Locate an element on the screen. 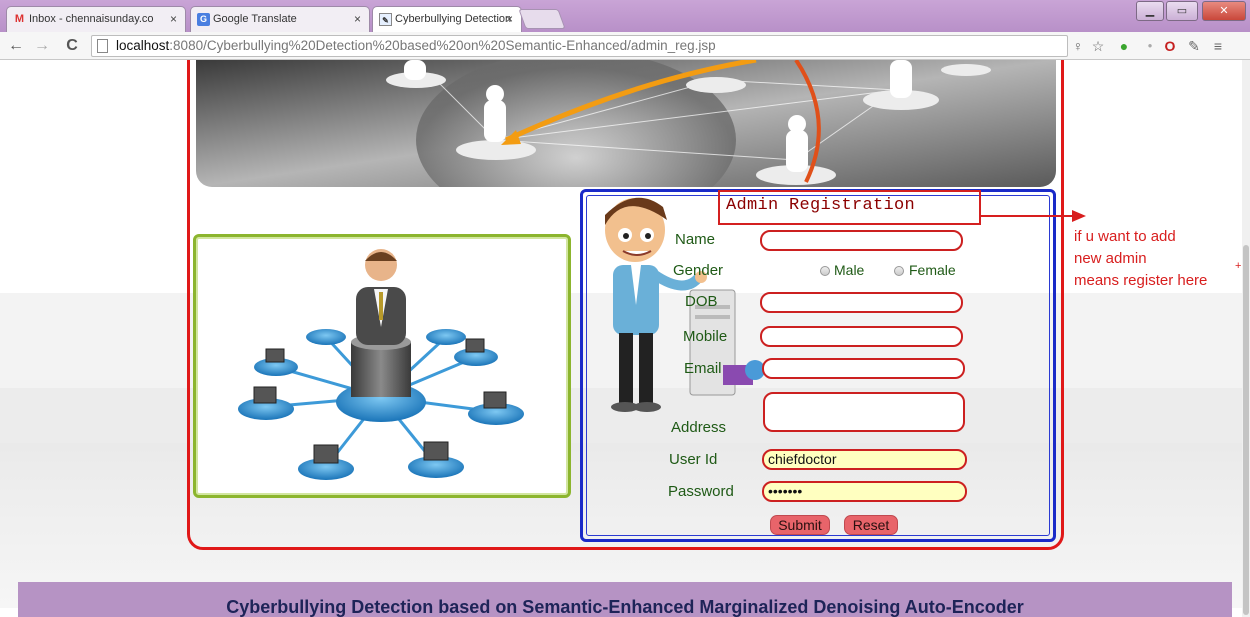 The height and width of the screenshot is (617, 1250). submit-button: Submit is located at coordinates (800, 525).